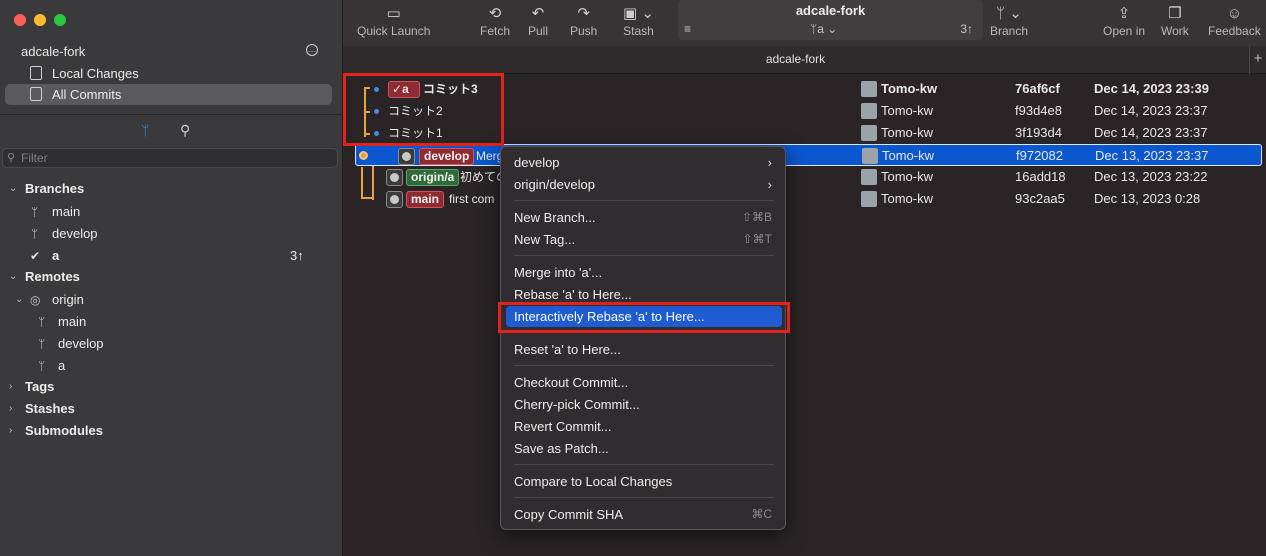 Image resolution: width=1266 pixels, height=556 pixels. I want to click on tab-adcale-fork: adcale-fork, so click(795, 59).